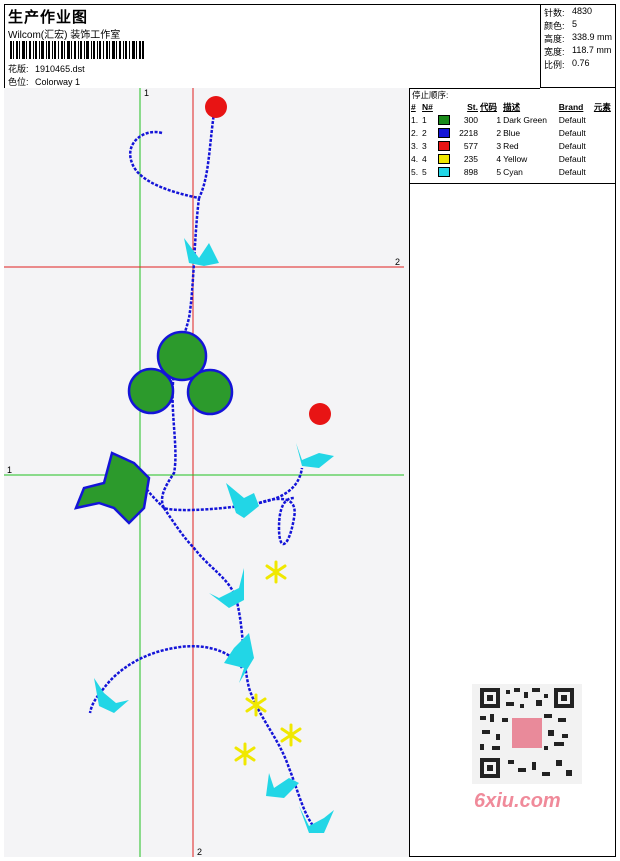 The height and width of the screenshot is (861, 620). What do you see at coordinates (470, 158) in the screenshot?
I see `row-stitches: 235` at bounding box center [470, 158].